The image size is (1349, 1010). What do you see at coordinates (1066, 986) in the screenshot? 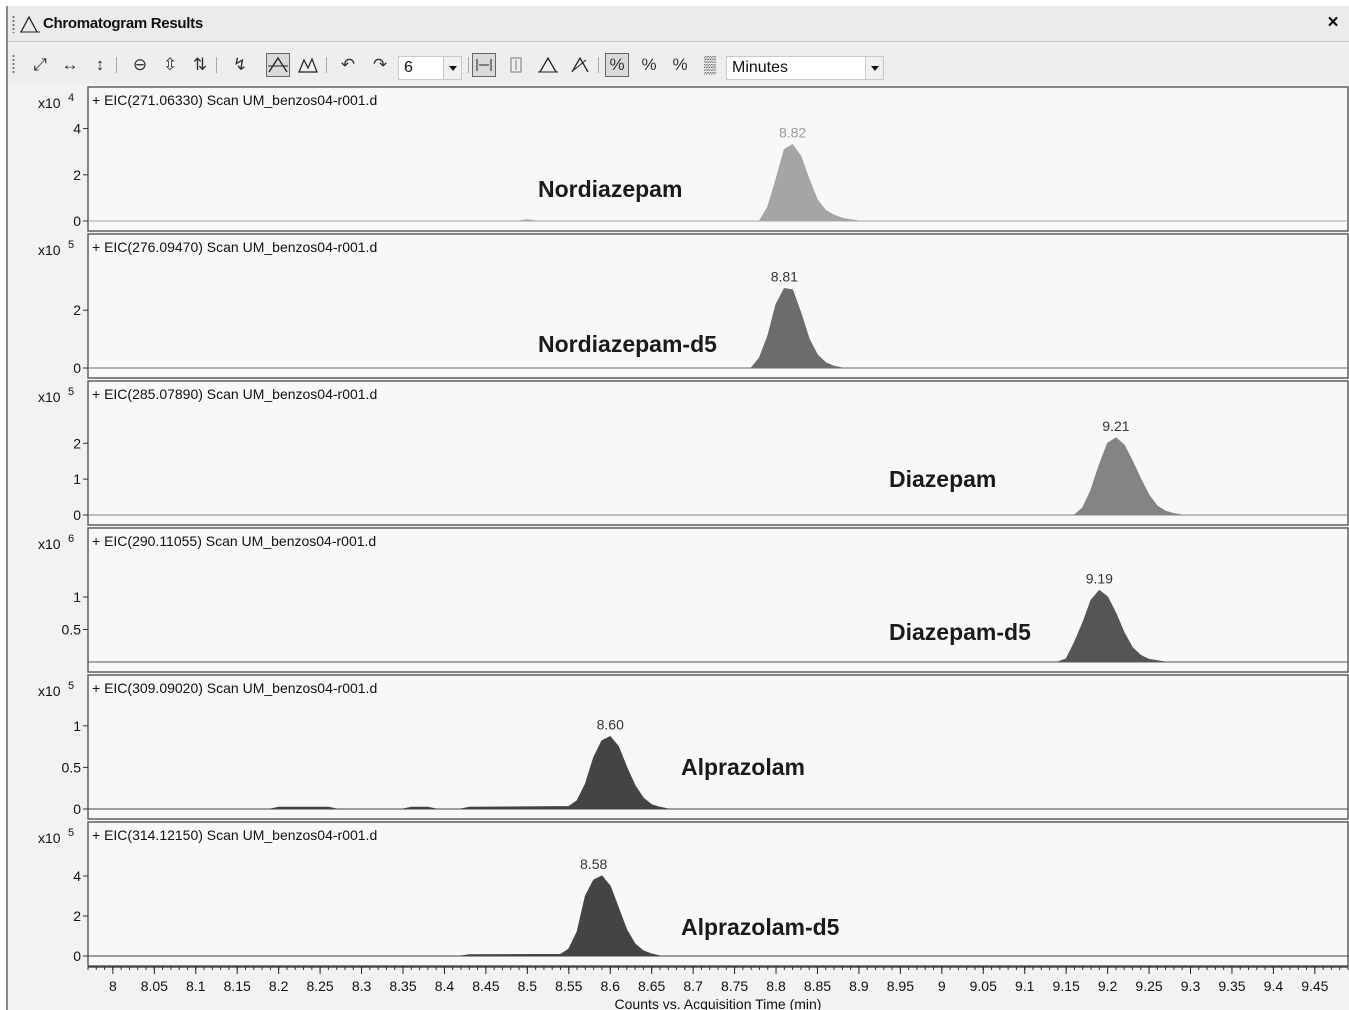
I see `x-tick-label: 9.15` at bounding box center [1066, 986].